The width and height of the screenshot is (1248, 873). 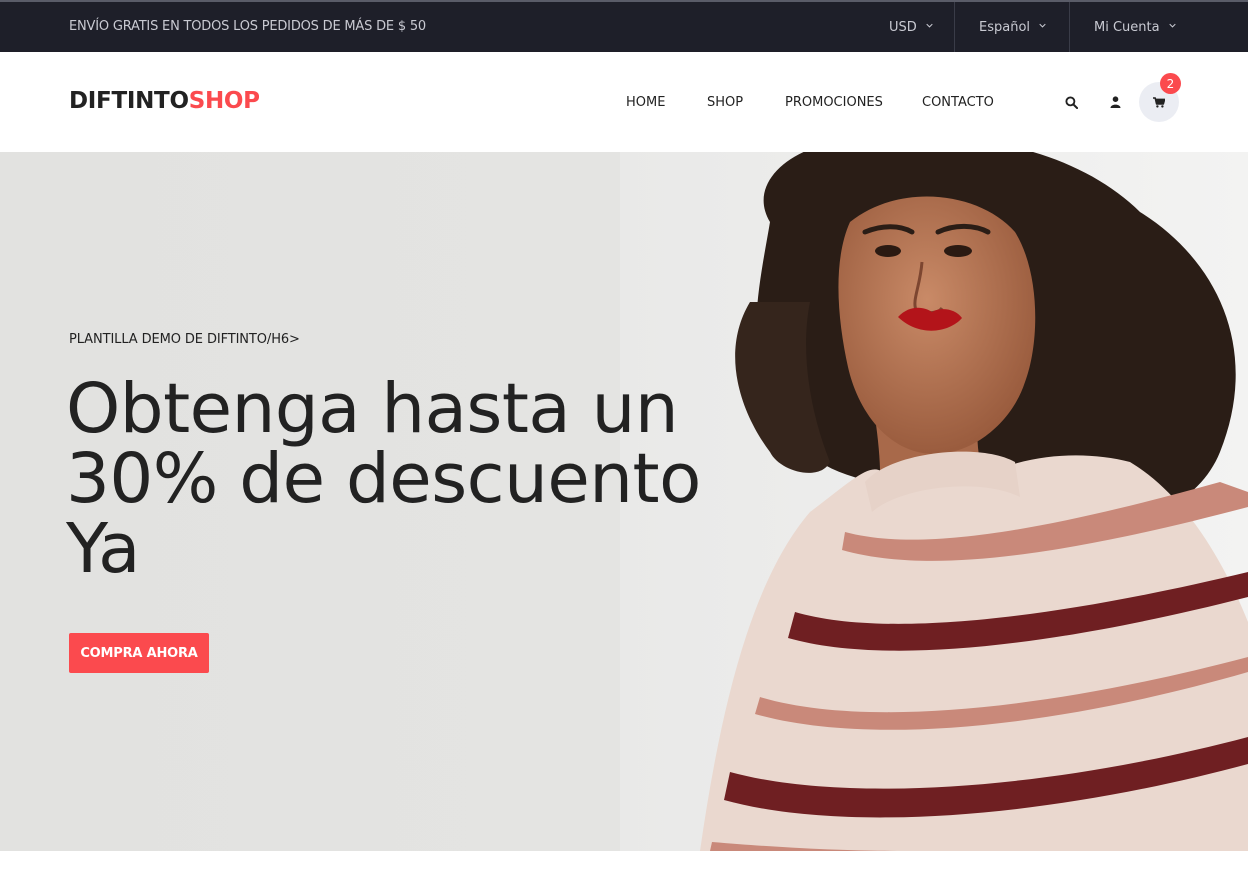 I want to click on hero-headline: Obtenga hasta un 30% de descuento Ya, so click(x=416, y=479).